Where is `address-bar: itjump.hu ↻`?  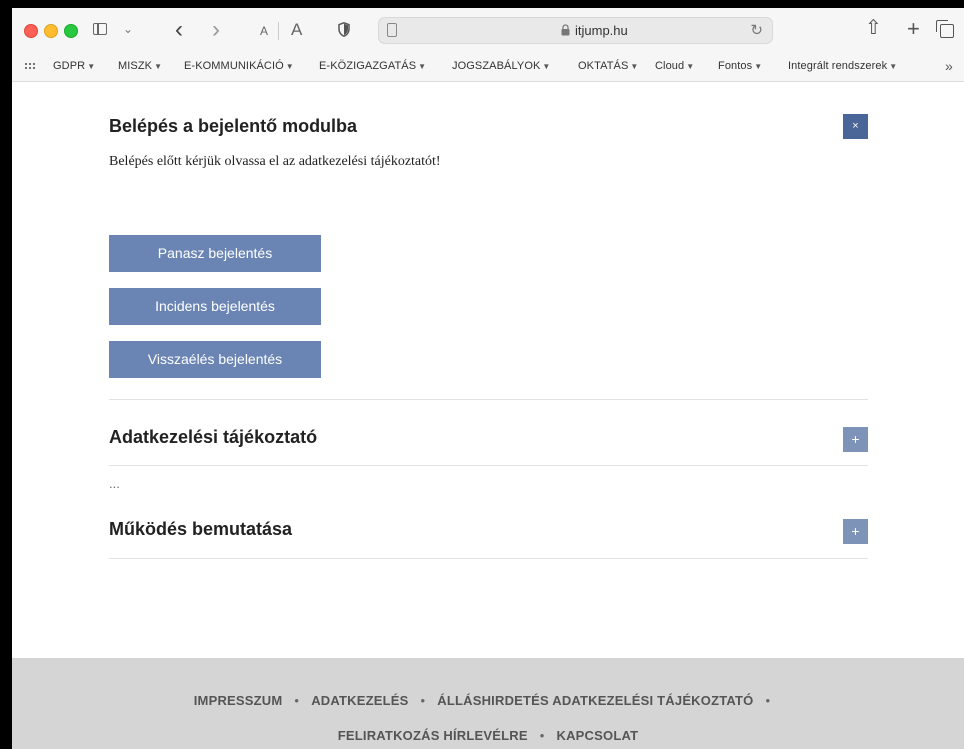
address-bar: itjump.hu ↻ is located at coordinates (575, 30).